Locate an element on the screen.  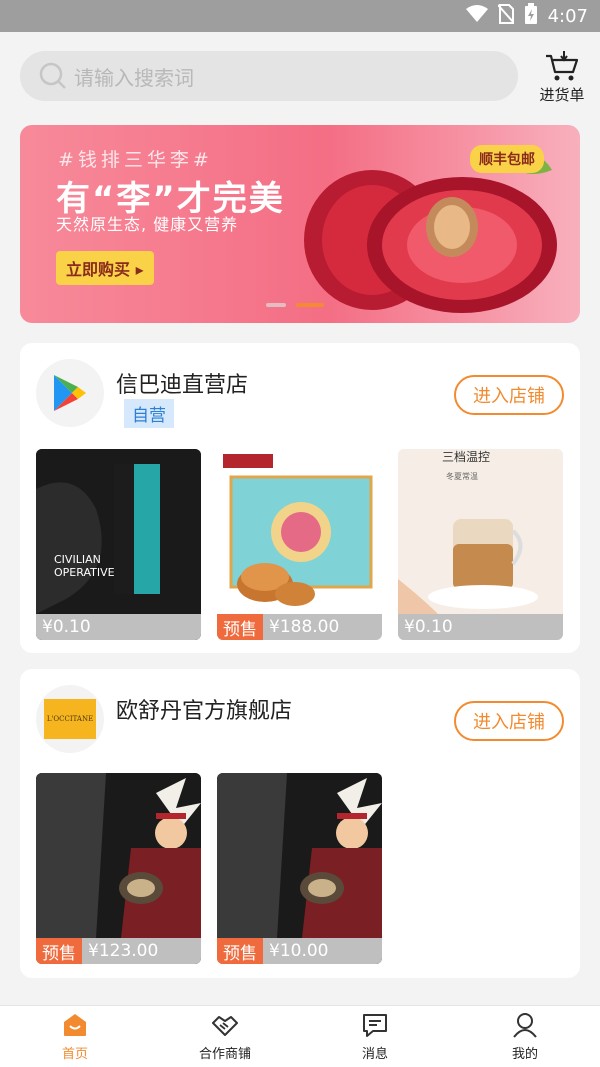
product-image-text: CIVILIAN is located at coordinates (77, 559).